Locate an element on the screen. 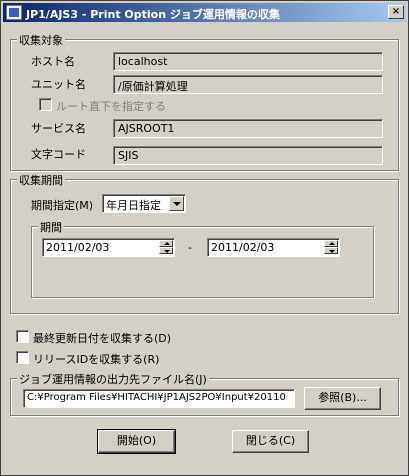  period-spec-value: 年月日指定 is located at coordinates (133, 205).